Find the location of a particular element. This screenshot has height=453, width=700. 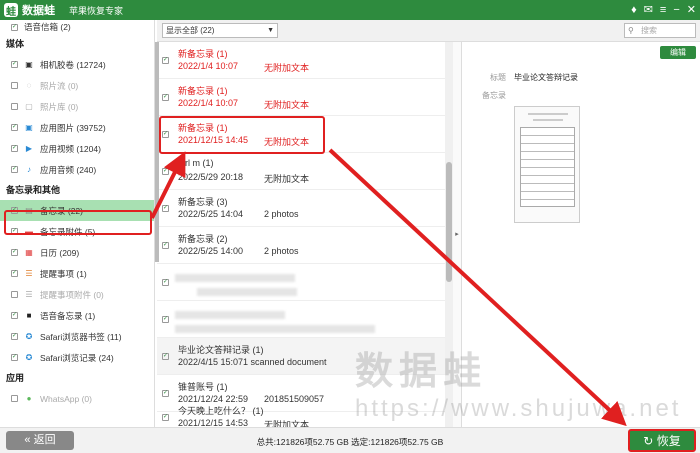

sidebar-item-calendar: ✓ ▦ 日历 (209) is located at coordinates (77, 252).